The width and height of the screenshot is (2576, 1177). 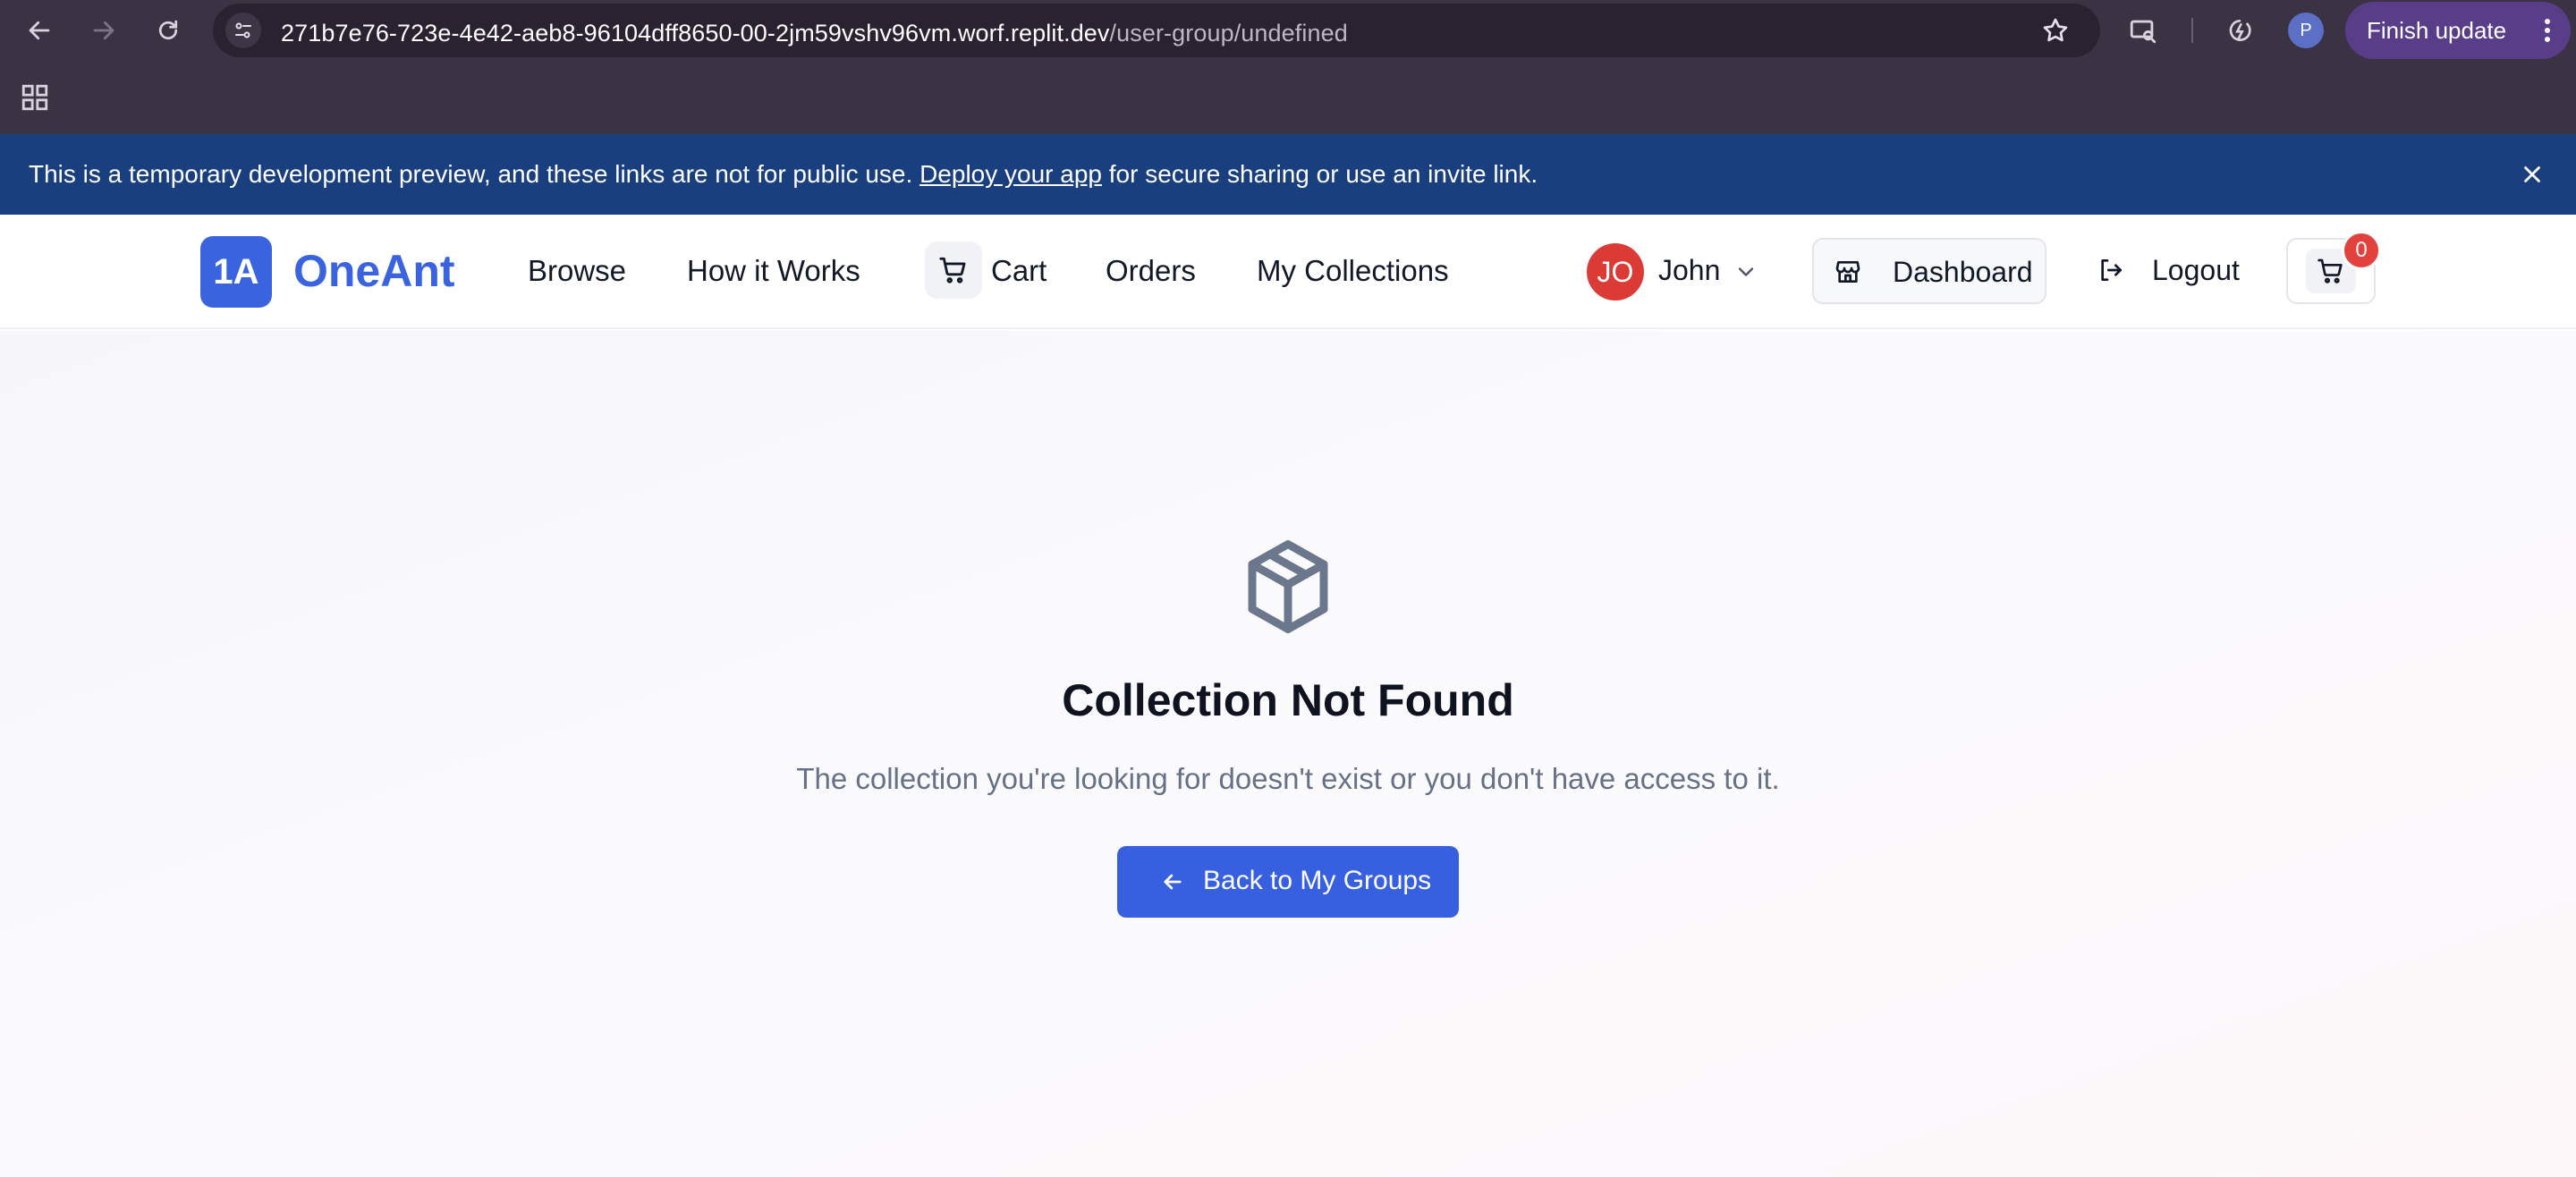 What do you see at coordinates (953, 270) in the screenshot?
I see `nav-cart-icon` at bounding box center [953, 270].